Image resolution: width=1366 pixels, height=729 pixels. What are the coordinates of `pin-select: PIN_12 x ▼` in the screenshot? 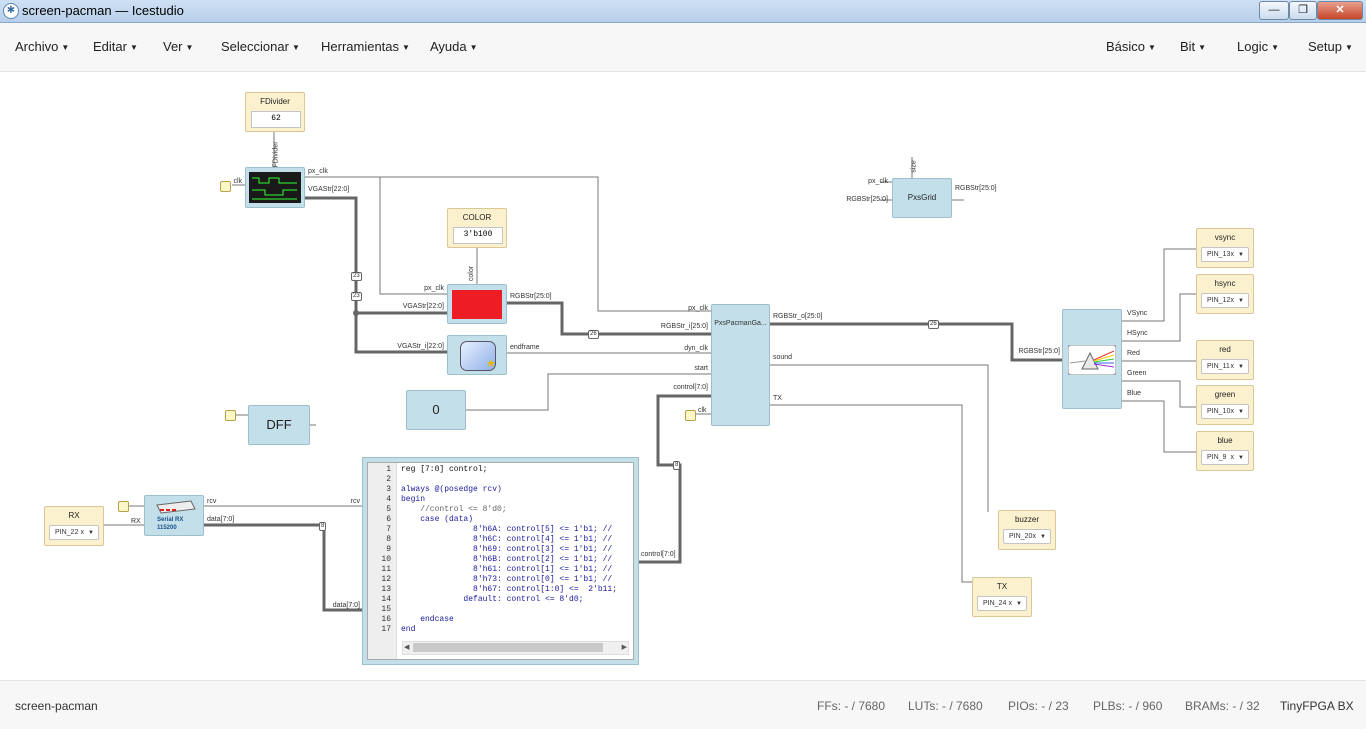 It's located at (1225, 300).